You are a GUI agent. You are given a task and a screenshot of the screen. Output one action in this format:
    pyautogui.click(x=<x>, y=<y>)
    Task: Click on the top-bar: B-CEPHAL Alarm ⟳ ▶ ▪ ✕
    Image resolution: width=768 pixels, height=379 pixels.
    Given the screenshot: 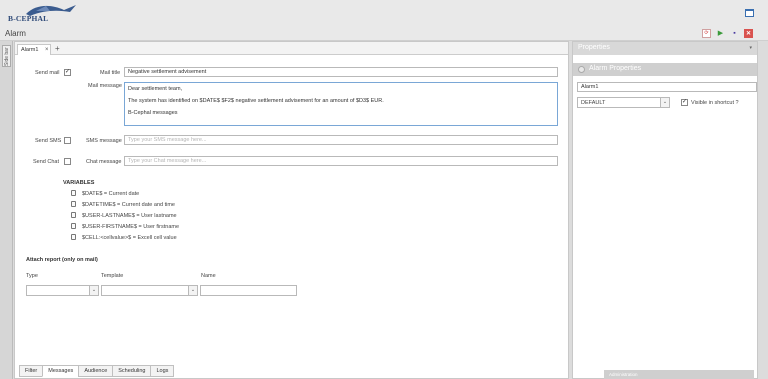 What is the action you would take?
    pyautogui.click(x=384, y=20)
    